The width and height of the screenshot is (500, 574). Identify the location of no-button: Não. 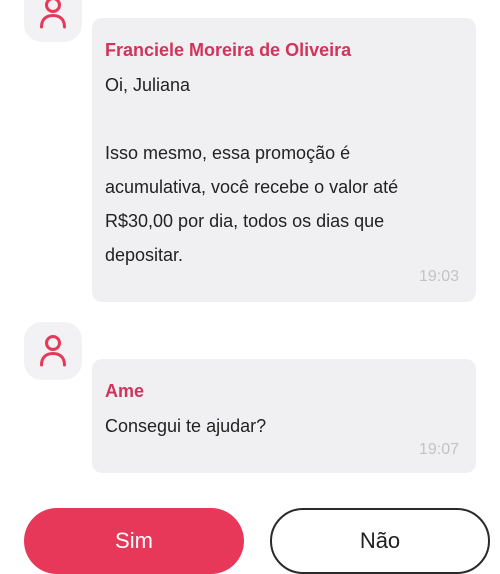
(380, 541).